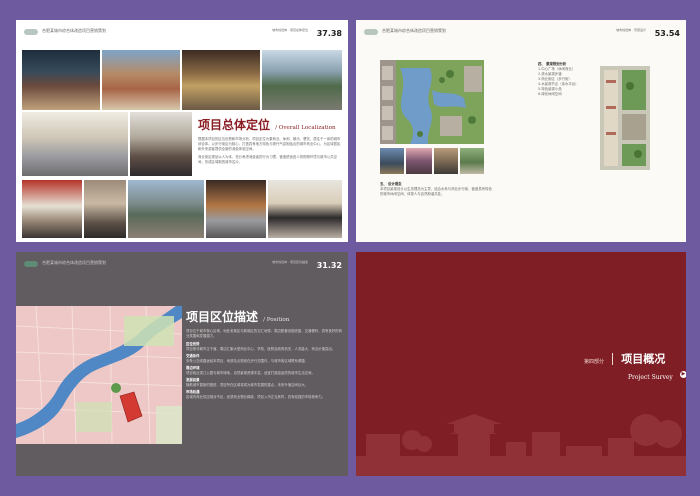 The height and width of the screenshot is (496, 700). Describe the element at coordinates (52, 209) in the screenshot. I see `photo-storefront` at that location.